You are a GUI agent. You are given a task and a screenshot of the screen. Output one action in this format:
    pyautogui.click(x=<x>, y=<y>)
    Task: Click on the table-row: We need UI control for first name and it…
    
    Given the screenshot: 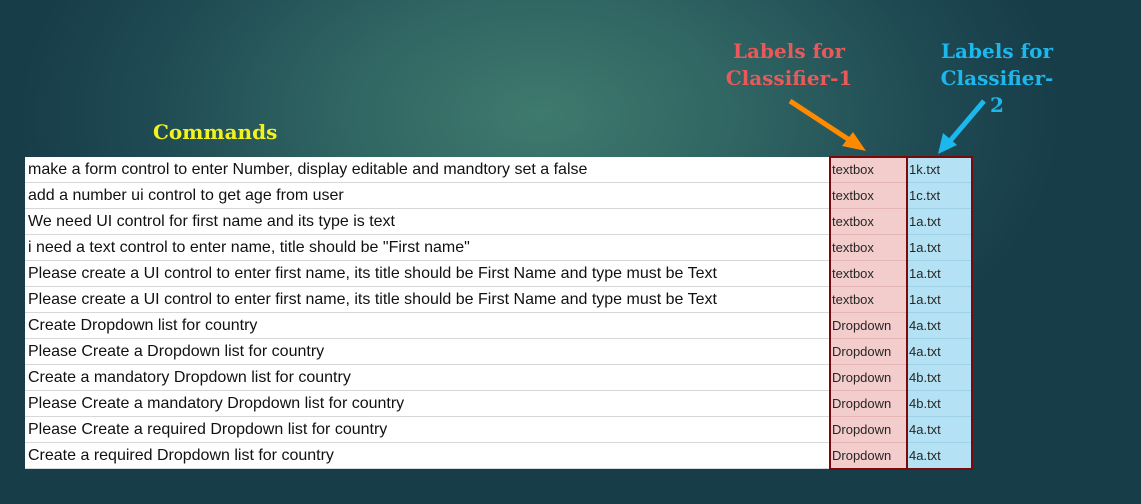 What is the action you would take?
    pyautogui.click(x=498, y=222)
    